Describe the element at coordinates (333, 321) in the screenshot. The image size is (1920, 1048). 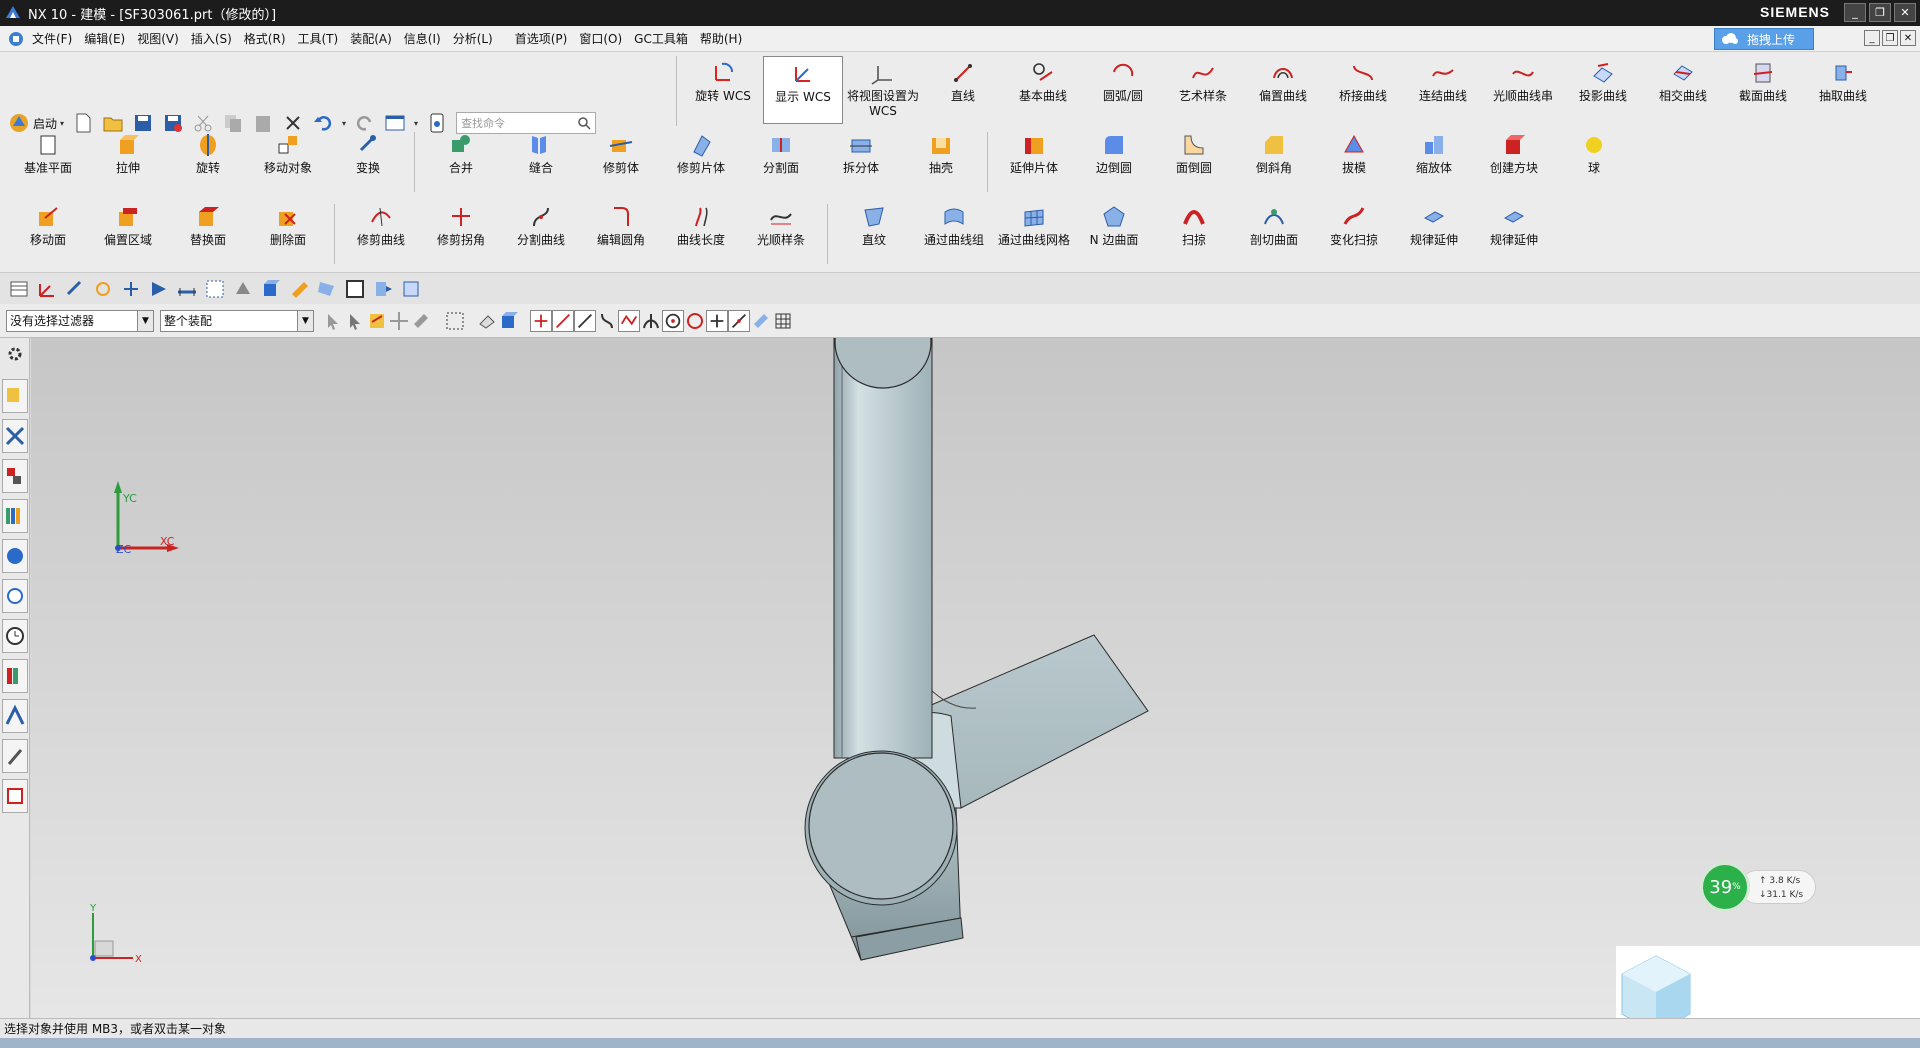
I see `general-selection-icon` at that location.